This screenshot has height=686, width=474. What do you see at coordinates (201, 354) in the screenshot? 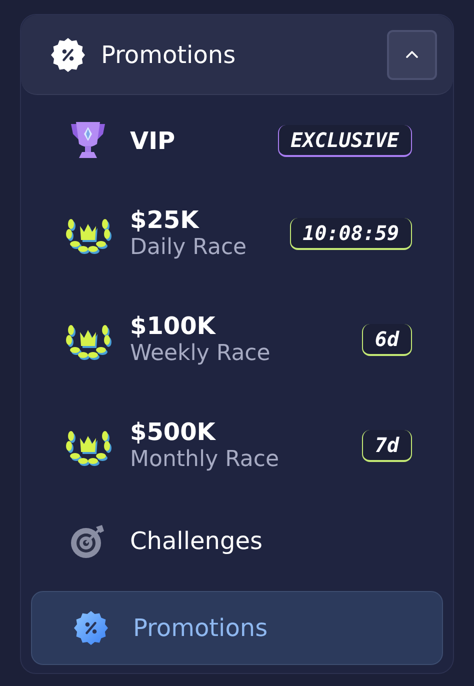
I see `item-subtitle: Weekly Race` at bounding box center [201, 354].